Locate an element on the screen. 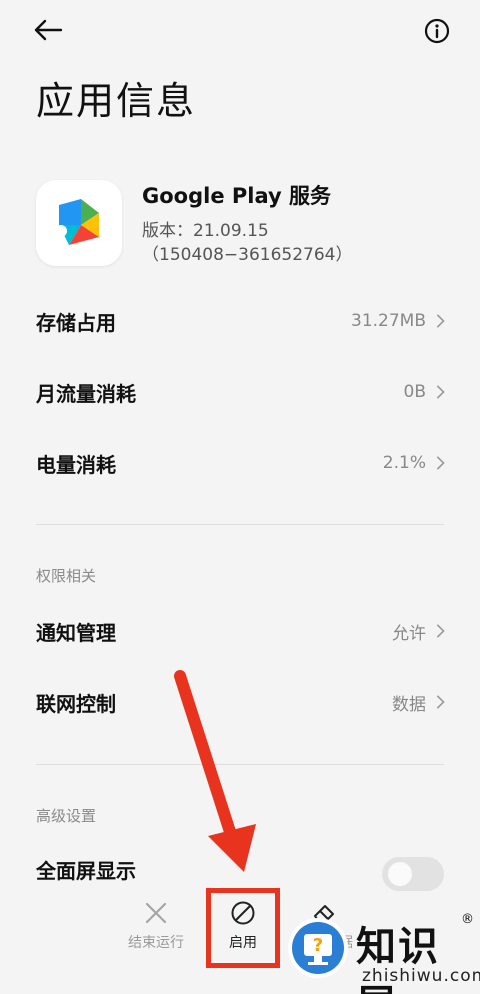  row-label: 存储占用 is located at coordinates (76, 322).